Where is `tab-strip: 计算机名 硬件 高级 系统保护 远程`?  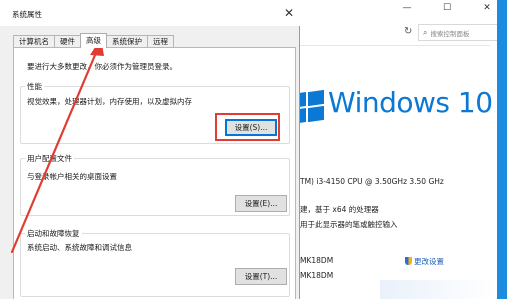
tab-strip: 计算机名 硬件 高级 系统保护 远程 is located at coordinates (93, 40).